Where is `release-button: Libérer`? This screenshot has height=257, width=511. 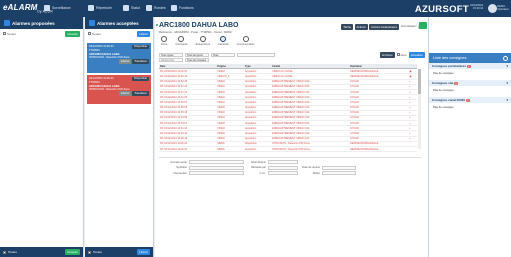 release-button: Libérer is located at coordinates (143, 34).